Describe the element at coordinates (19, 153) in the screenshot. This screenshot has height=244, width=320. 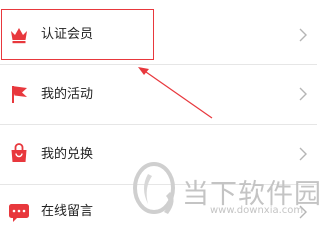
I see `shopping-bag-icon` at that location.